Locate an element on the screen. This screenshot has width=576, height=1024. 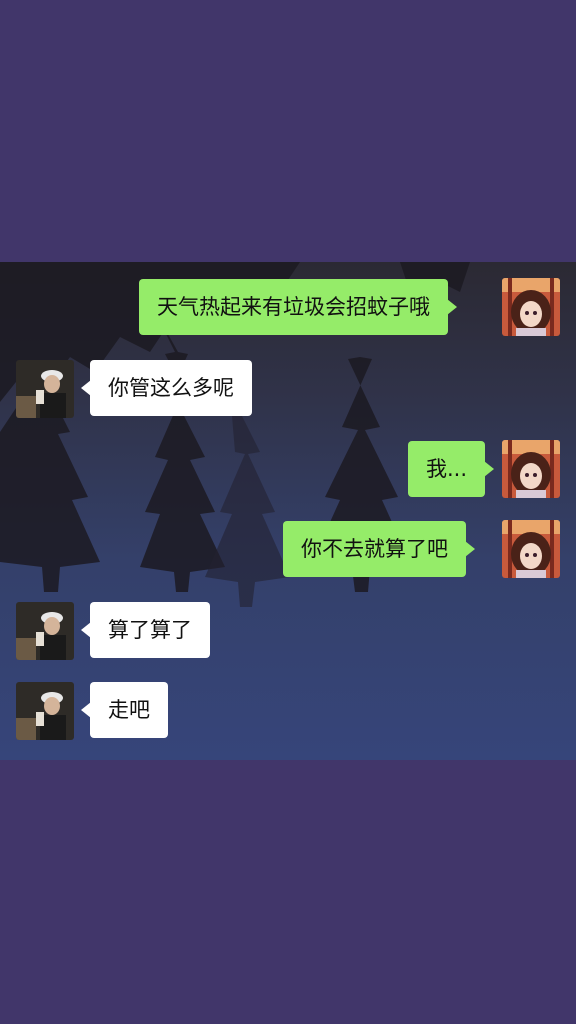
received-message-bubble: 走吧 is located at coordinates (124, 710).